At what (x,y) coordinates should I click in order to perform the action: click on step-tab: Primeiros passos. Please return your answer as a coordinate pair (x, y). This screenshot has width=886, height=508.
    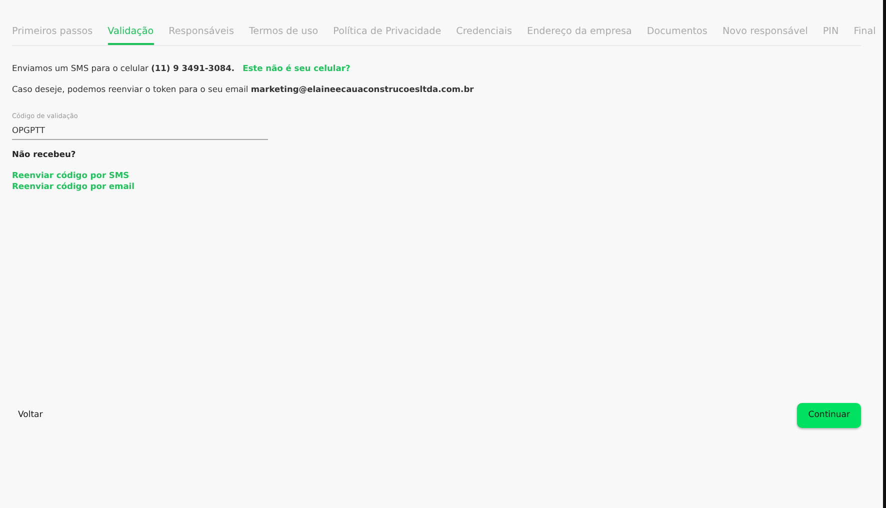
    Looking at the image, I should click on (52, 35).